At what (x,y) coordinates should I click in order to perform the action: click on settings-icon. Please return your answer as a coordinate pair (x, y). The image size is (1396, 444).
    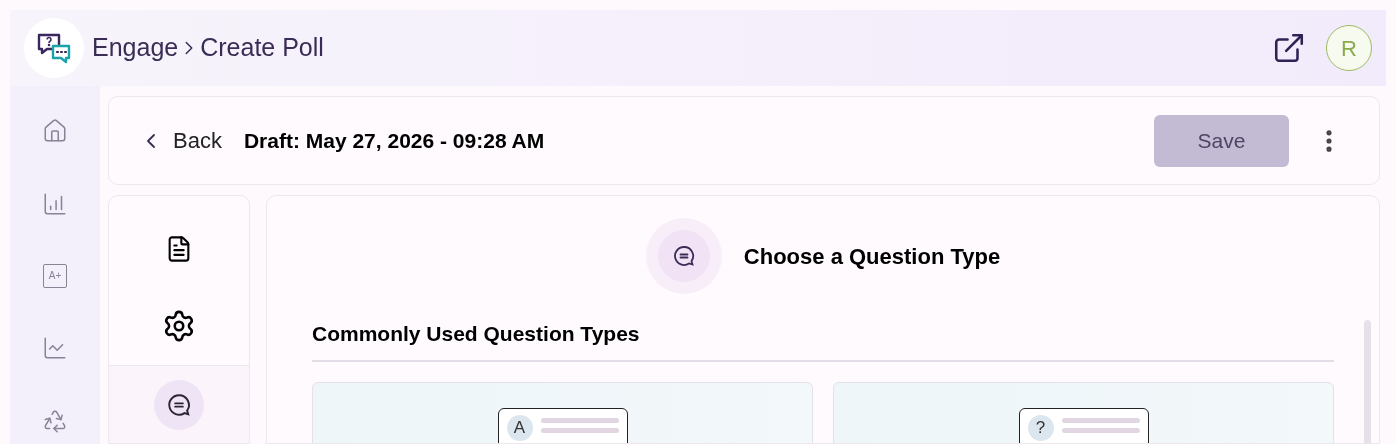
    Looking at the image, I should click on (179, 326).